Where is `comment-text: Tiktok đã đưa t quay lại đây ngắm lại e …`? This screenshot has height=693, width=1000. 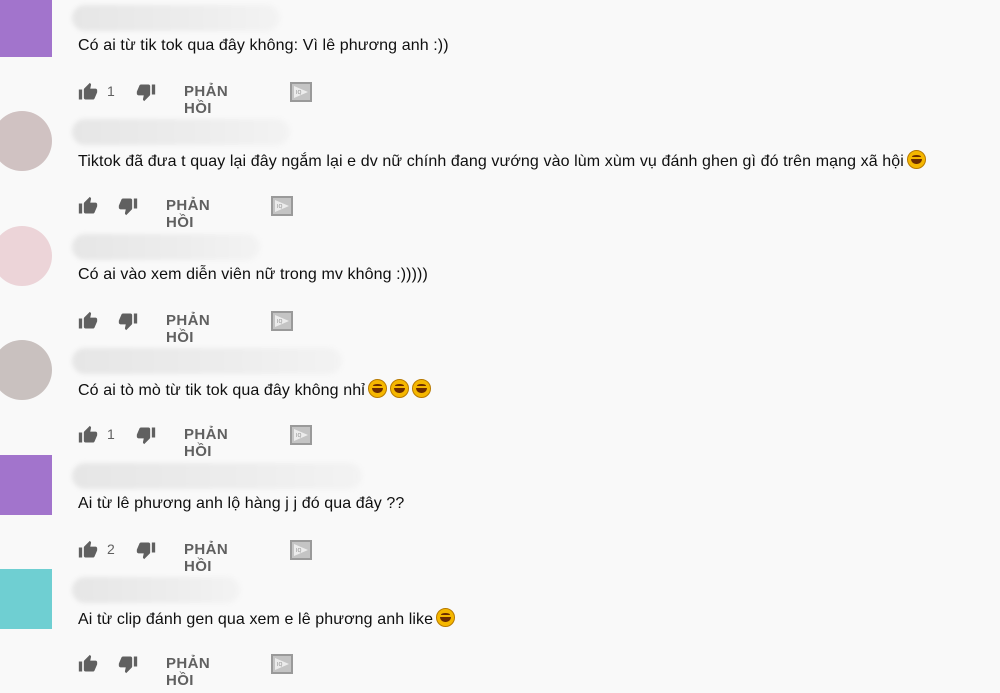 comment-text: Tiktok đã đưa t quay lại đây ngắm lại e … is located at coordinates (502, 161).